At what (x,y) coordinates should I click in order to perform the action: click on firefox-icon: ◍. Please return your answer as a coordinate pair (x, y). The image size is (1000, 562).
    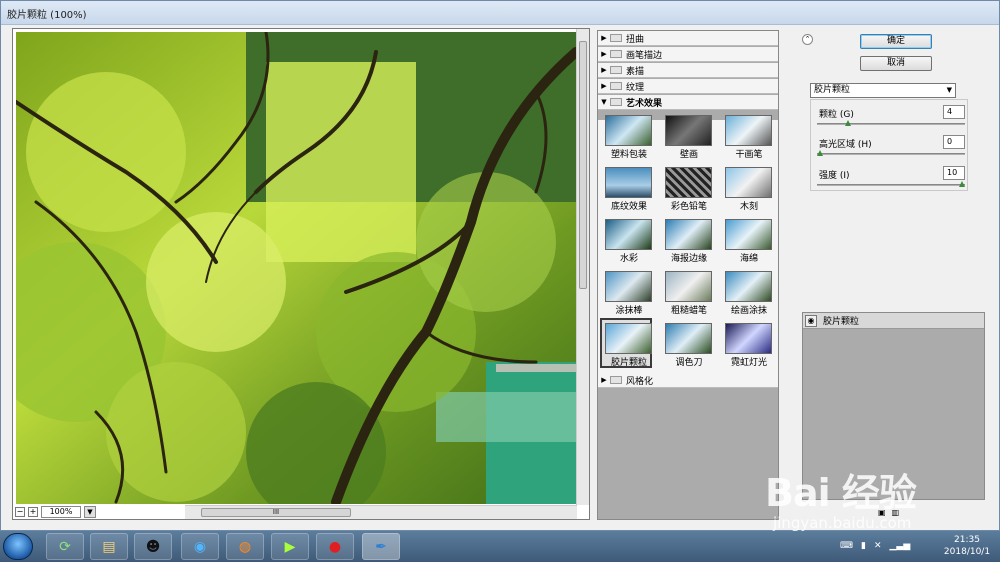
    Looking at the image, I should click on (245, 546).